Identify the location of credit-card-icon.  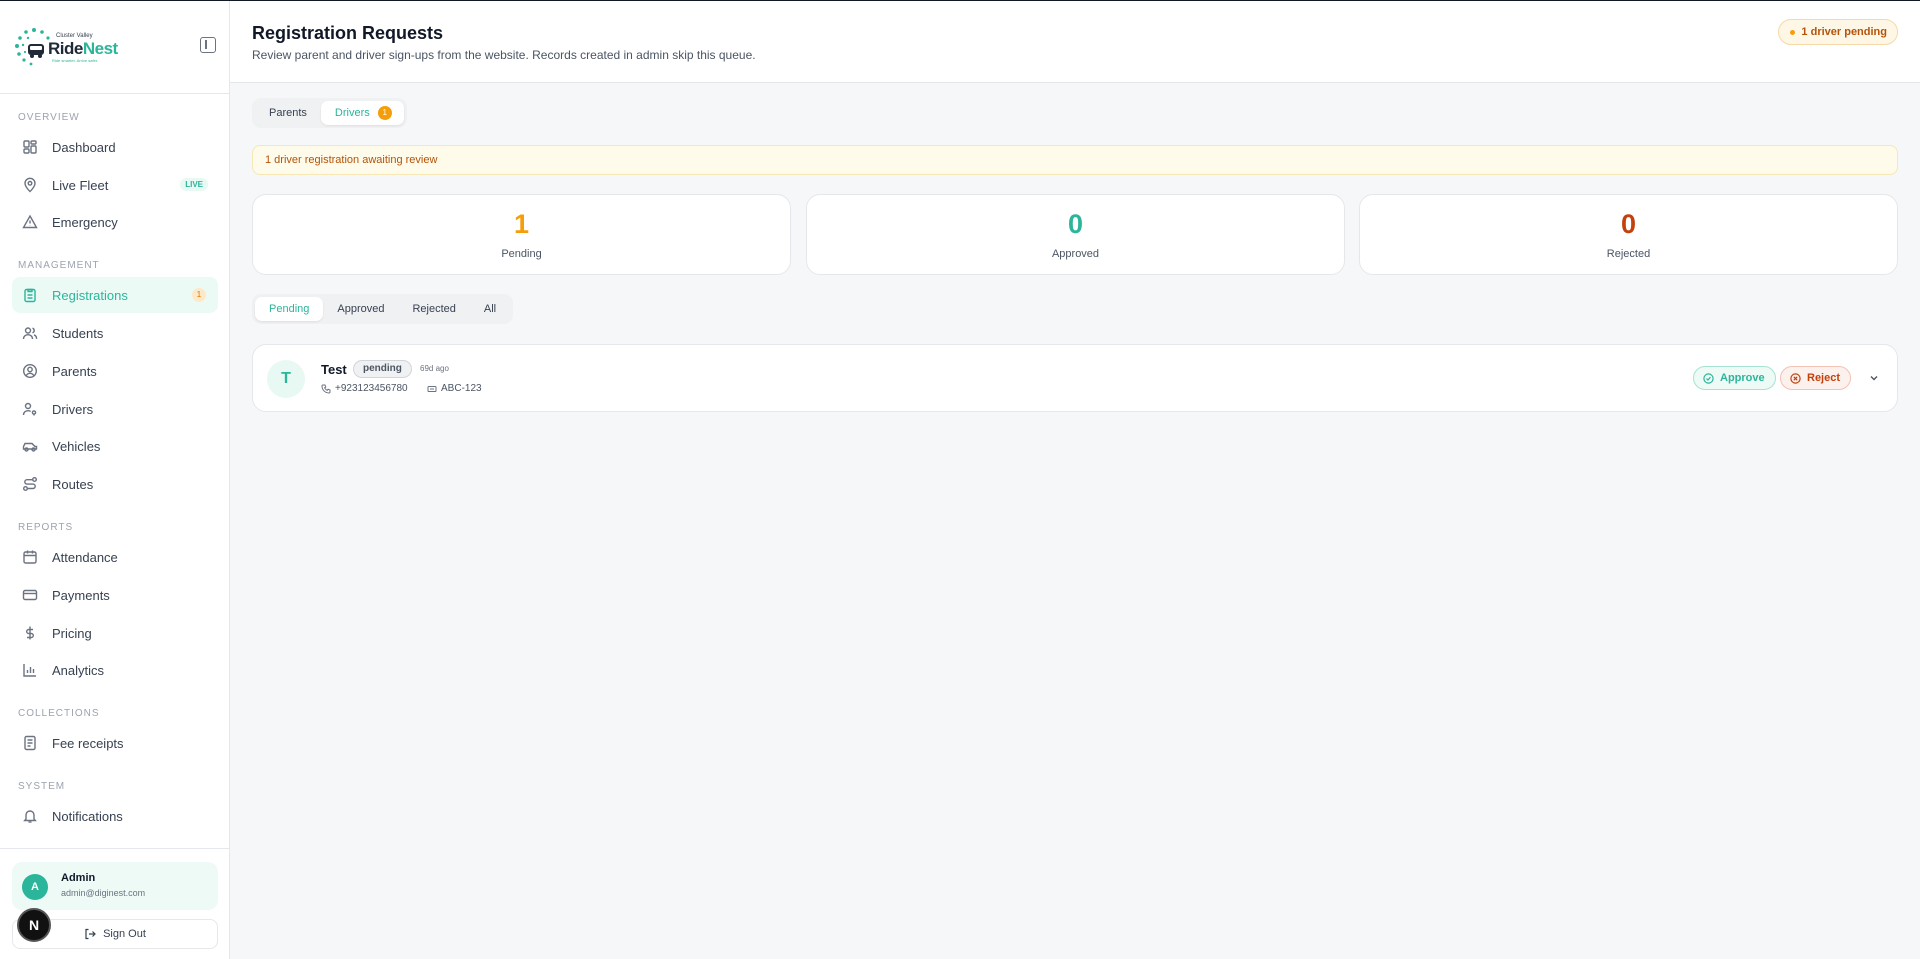
(30, 595).